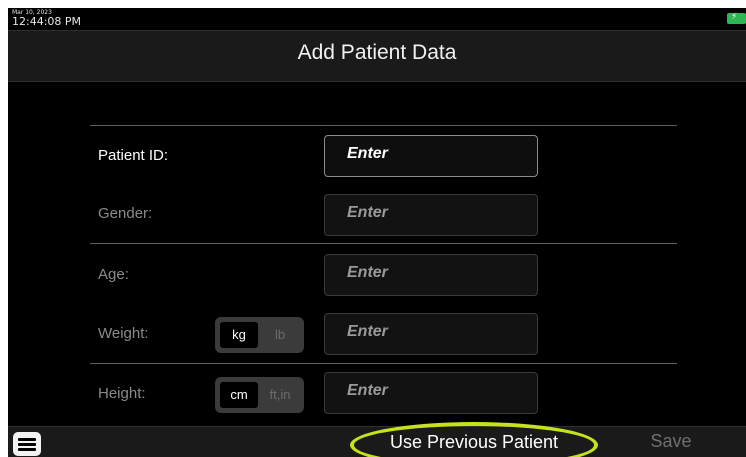 This screenshot has width=746, height=457. Describe the element at coordinates (377, 19) in the screenshot. I see `status-bar: Mar 10, 2023 12:44:08 PM ⚡` at that location.